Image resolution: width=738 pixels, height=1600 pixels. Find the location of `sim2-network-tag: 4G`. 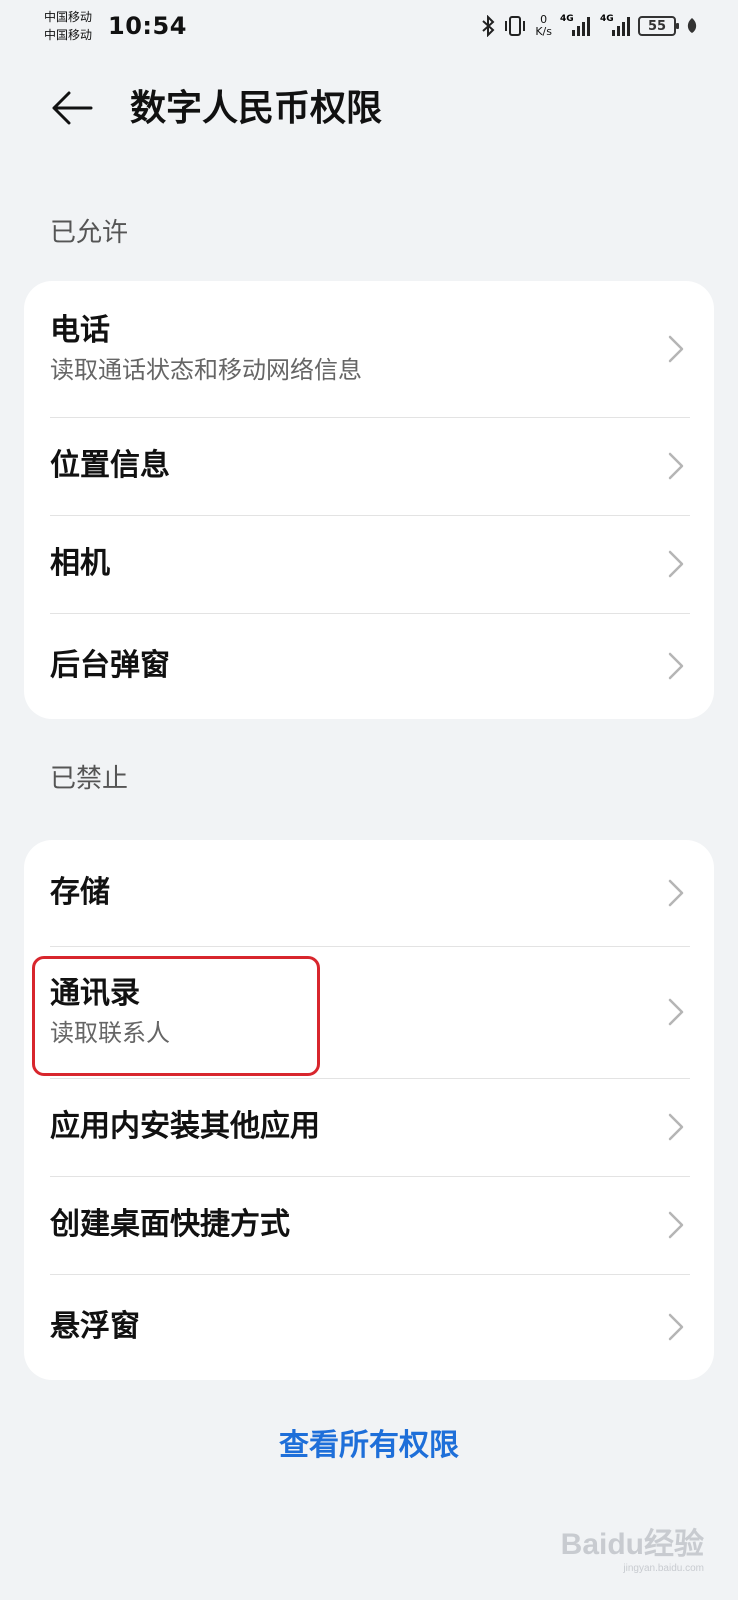

sim2-network-tag: 4G is located at coordinates (607, 19).